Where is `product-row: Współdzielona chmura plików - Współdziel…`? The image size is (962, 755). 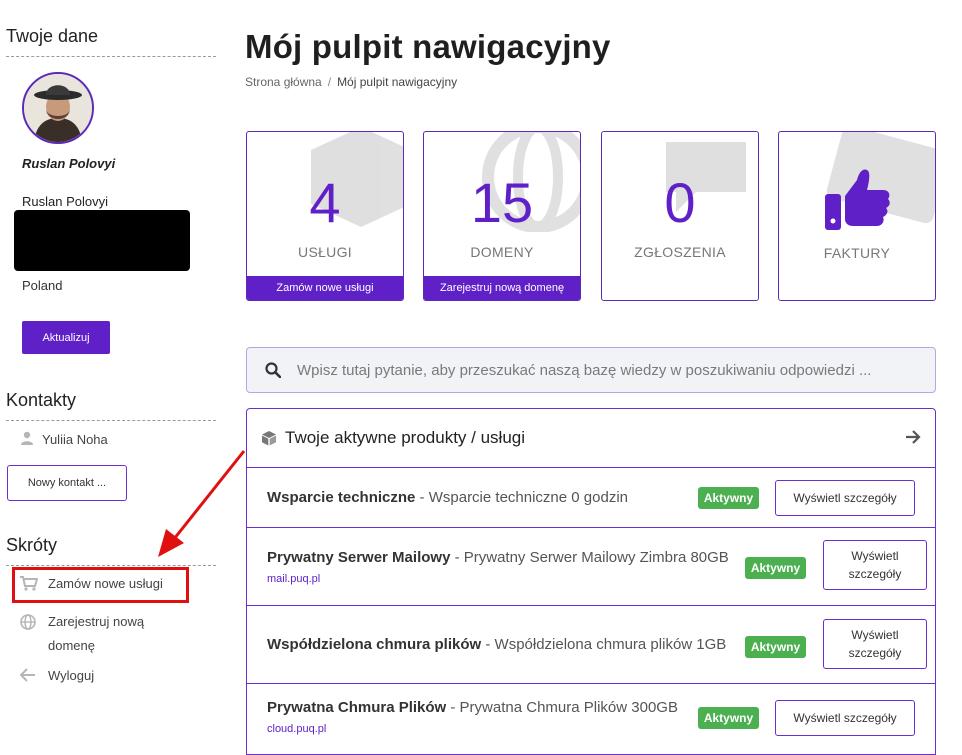 product-row: Współdzielona chmura plików - Współdziel… is located at coordinates (591, 645).